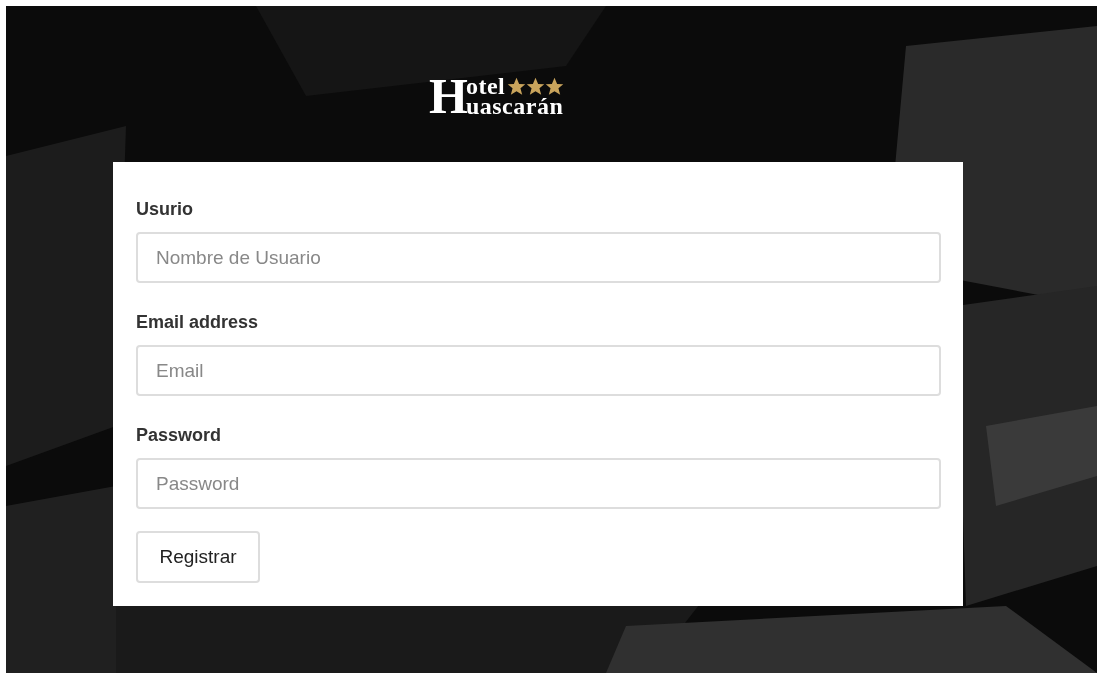 This screenshot has width=1097, height=673. I want to click on register-button: Registrar, so click(198, 557).